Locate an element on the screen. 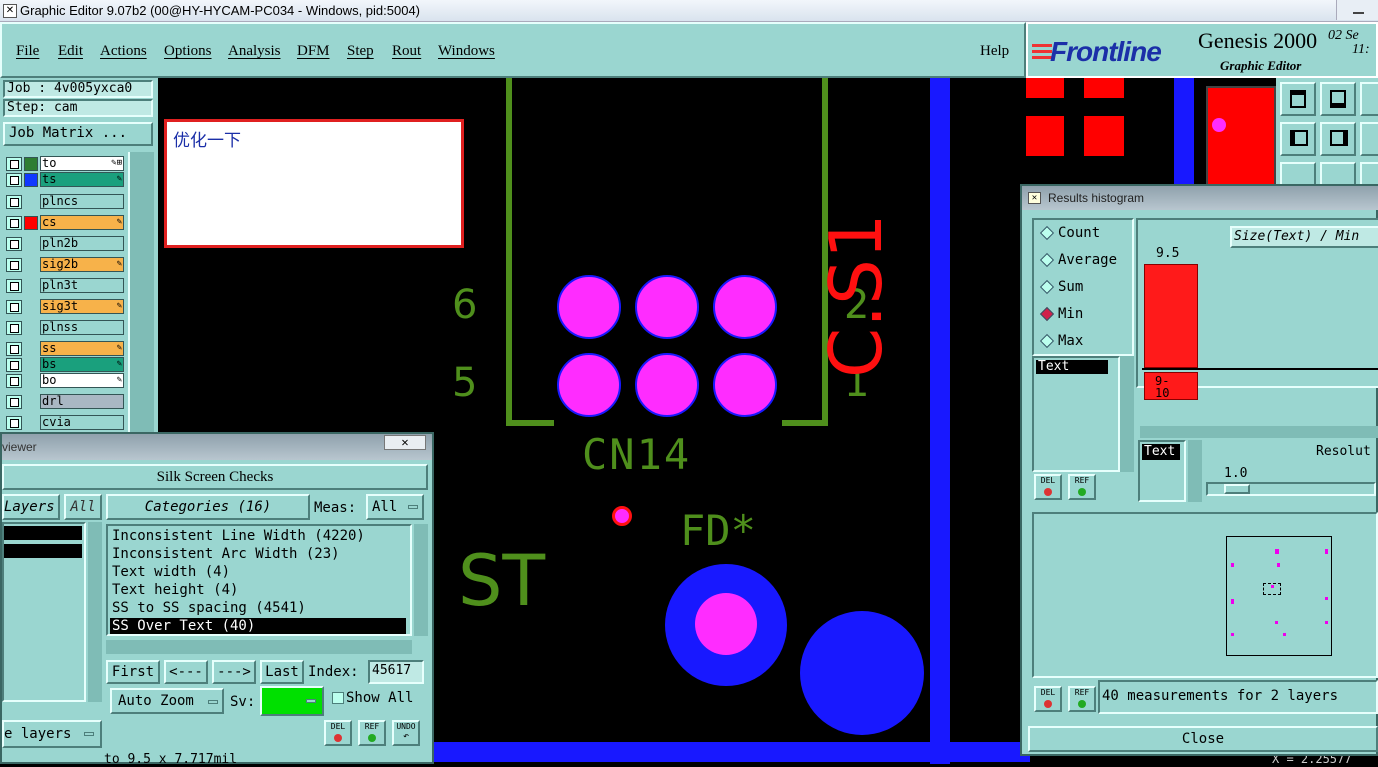 This screenshot has height=767, width=1378. next-button: ---> is located at coordinates (234, 672).